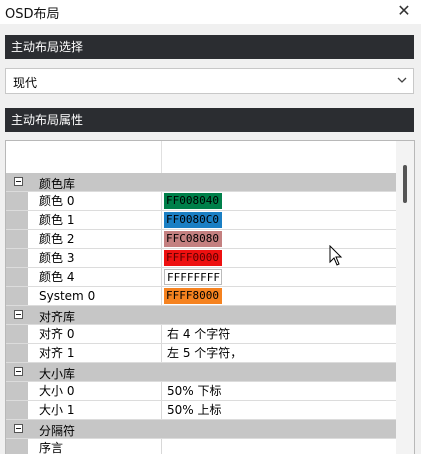 The width and height of the screenshot is (421, 454). I want to click on category-row-align-lib: 对齐库, so click(201, 315).